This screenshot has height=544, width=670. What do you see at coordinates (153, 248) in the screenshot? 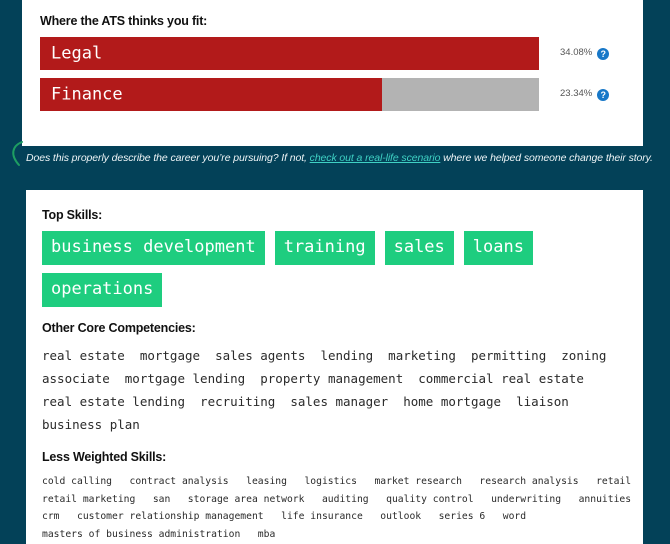
I see `top-skill-tag: business development` at bounding box center [153, 248].